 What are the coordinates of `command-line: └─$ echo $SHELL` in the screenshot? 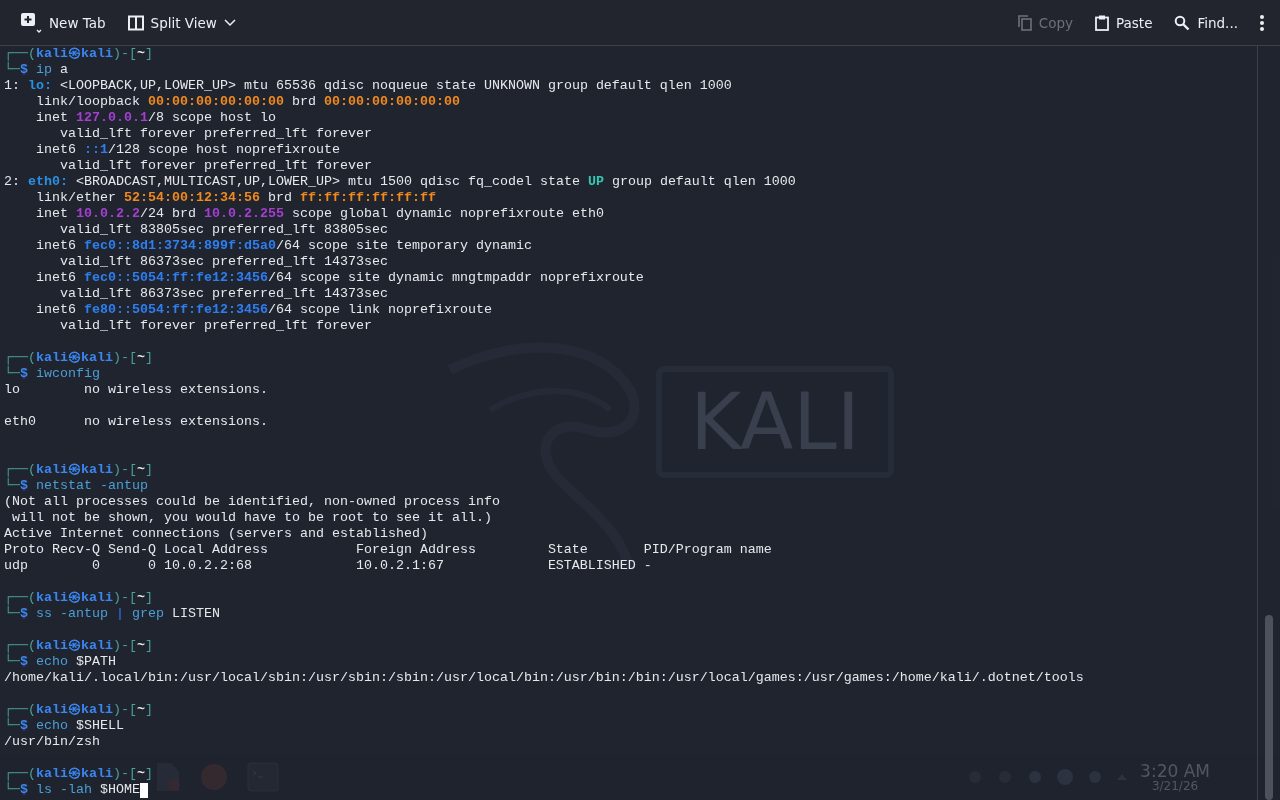 It's located at (64, 726).